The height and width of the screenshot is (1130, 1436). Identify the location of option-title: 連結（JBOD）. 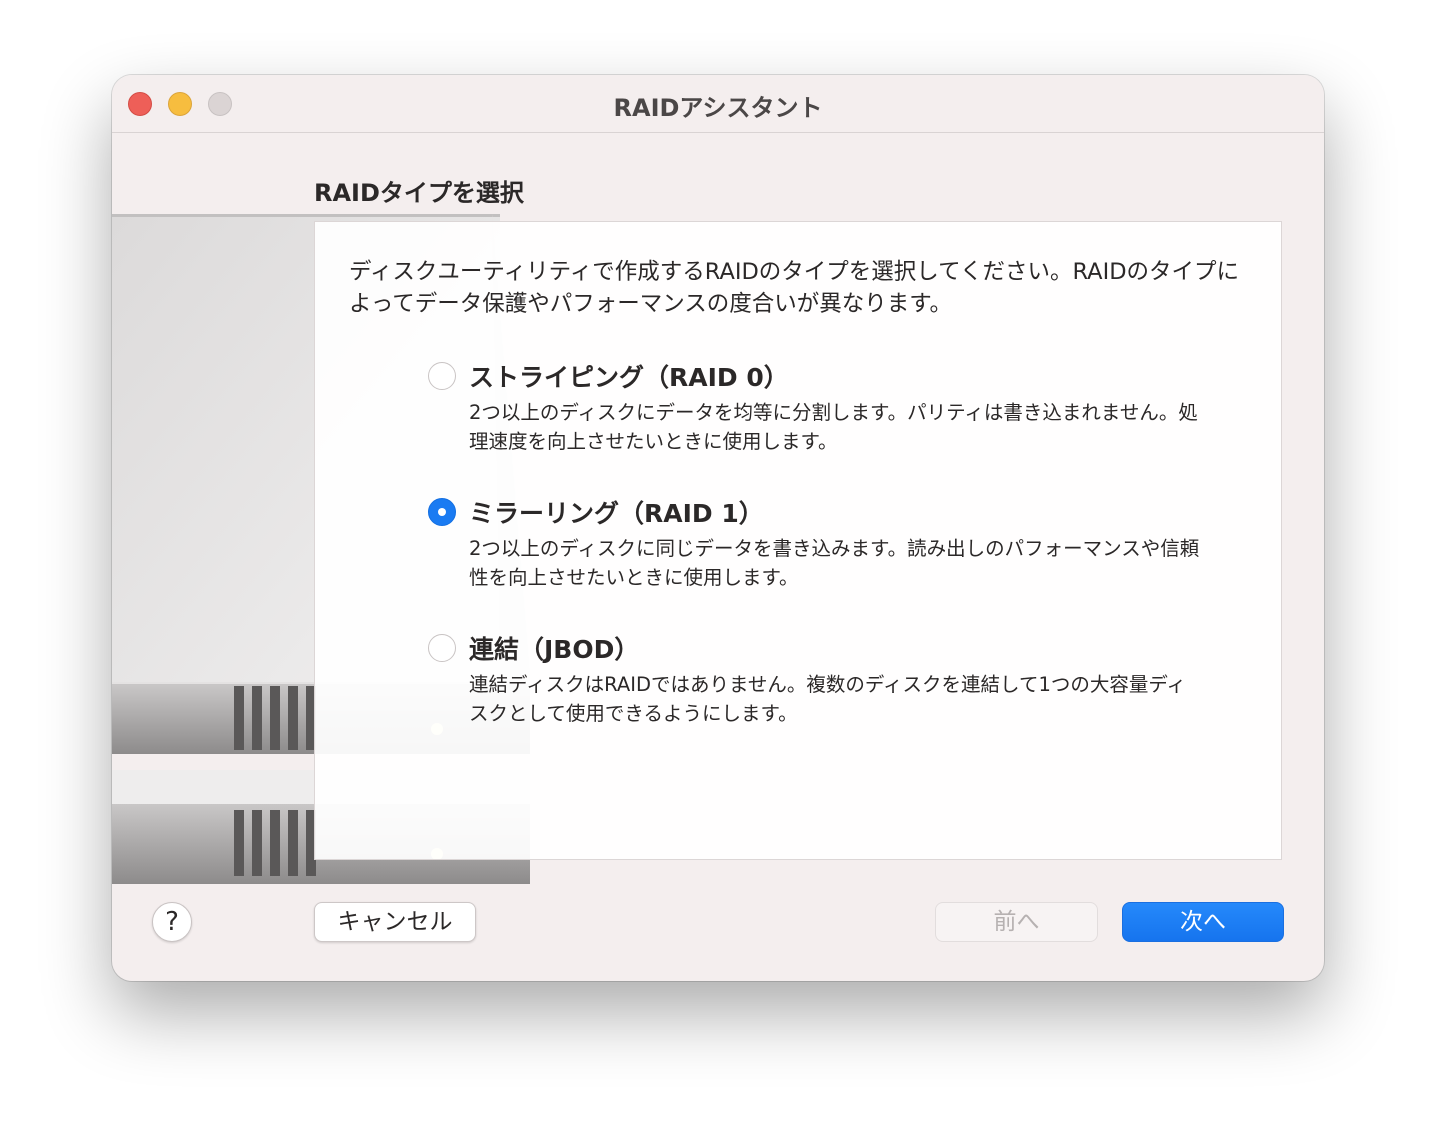
(554, 649).